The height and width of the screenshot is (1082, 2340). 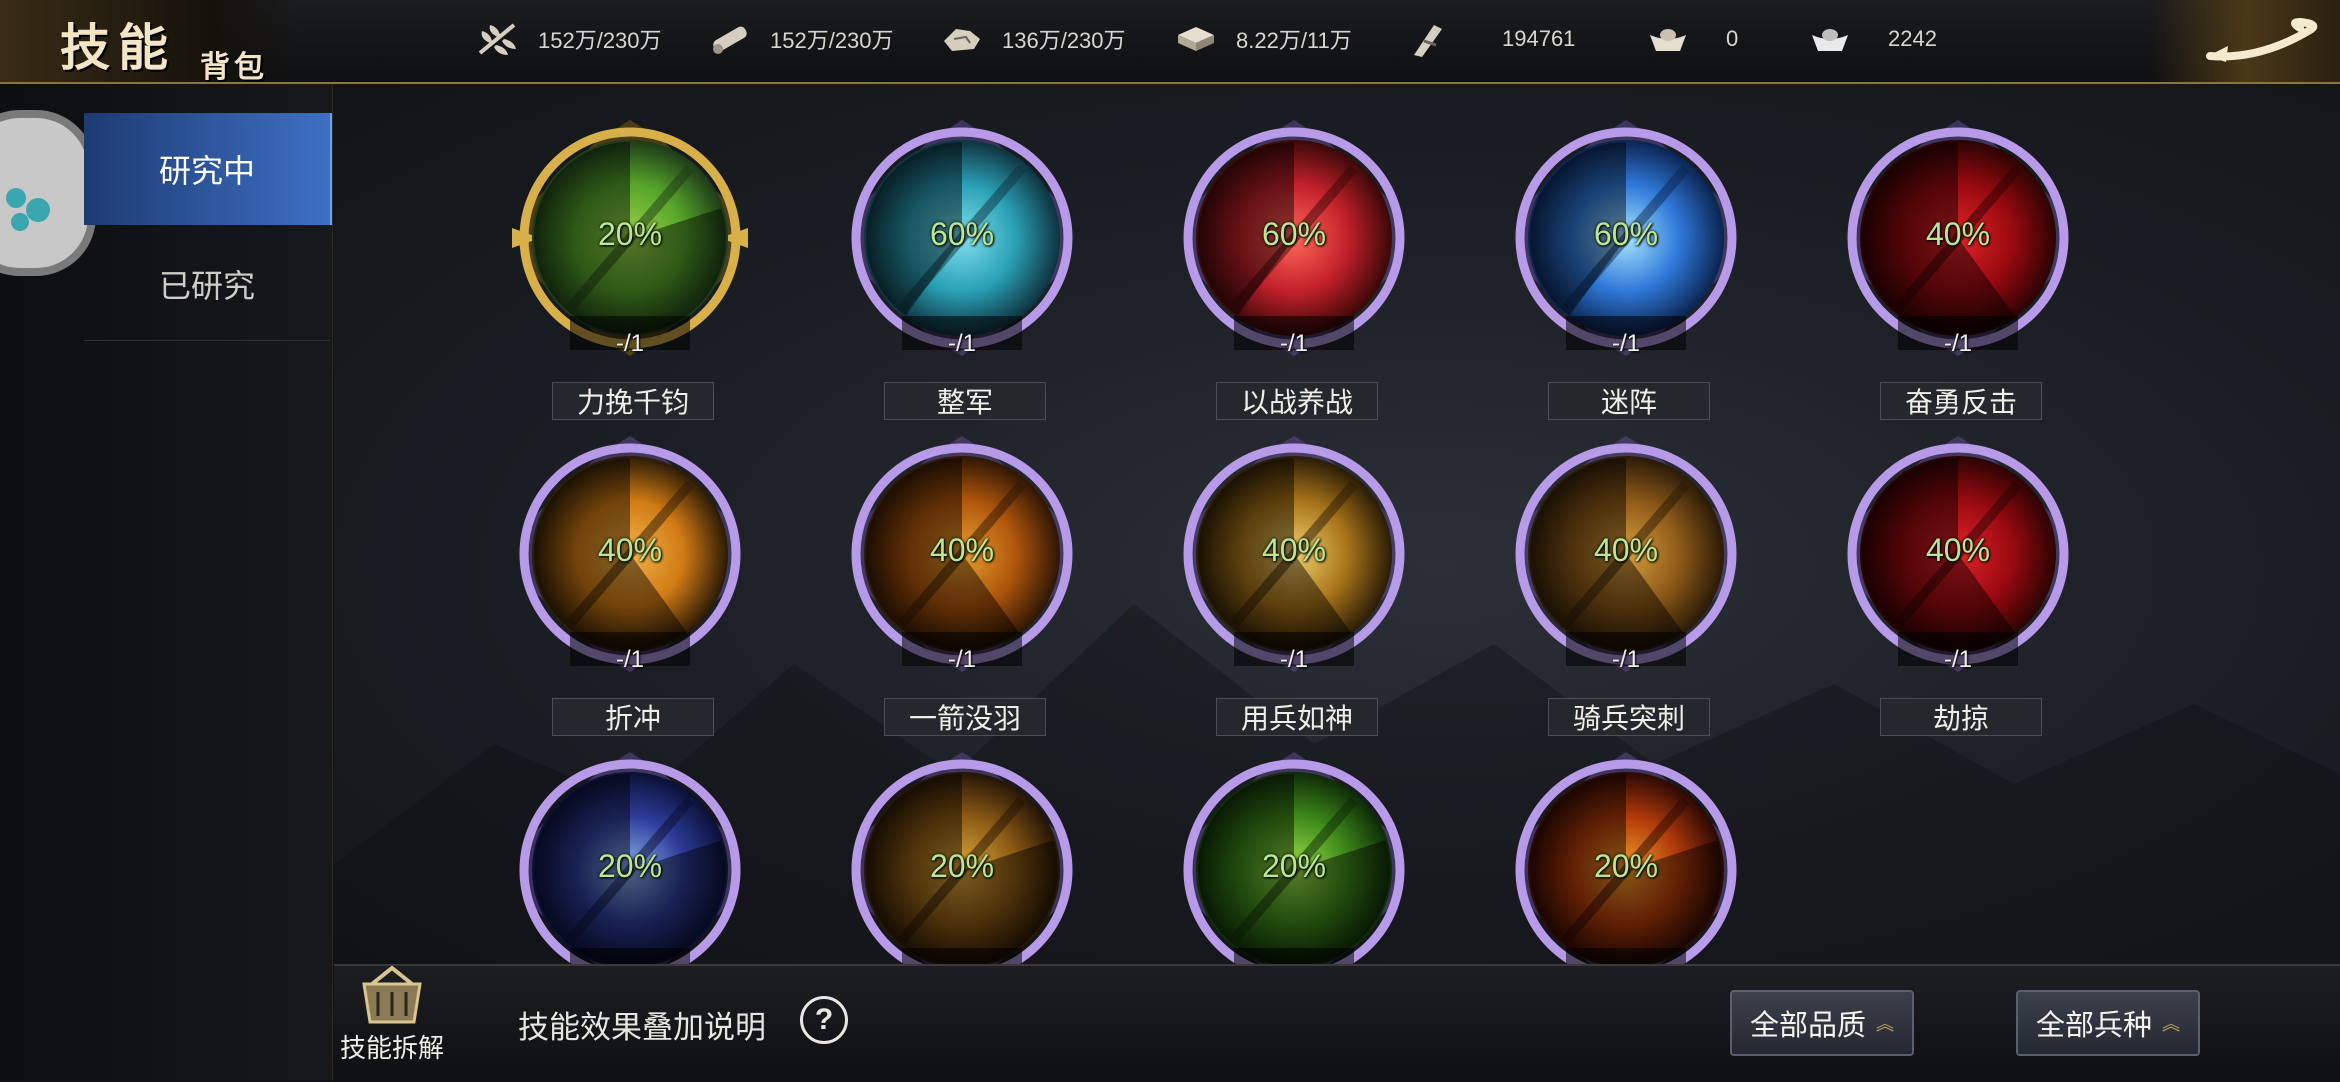 What do you see at coordinates (498, 39) in the screenshot?
I see `grain-icon` at bounding box center [498, 39].